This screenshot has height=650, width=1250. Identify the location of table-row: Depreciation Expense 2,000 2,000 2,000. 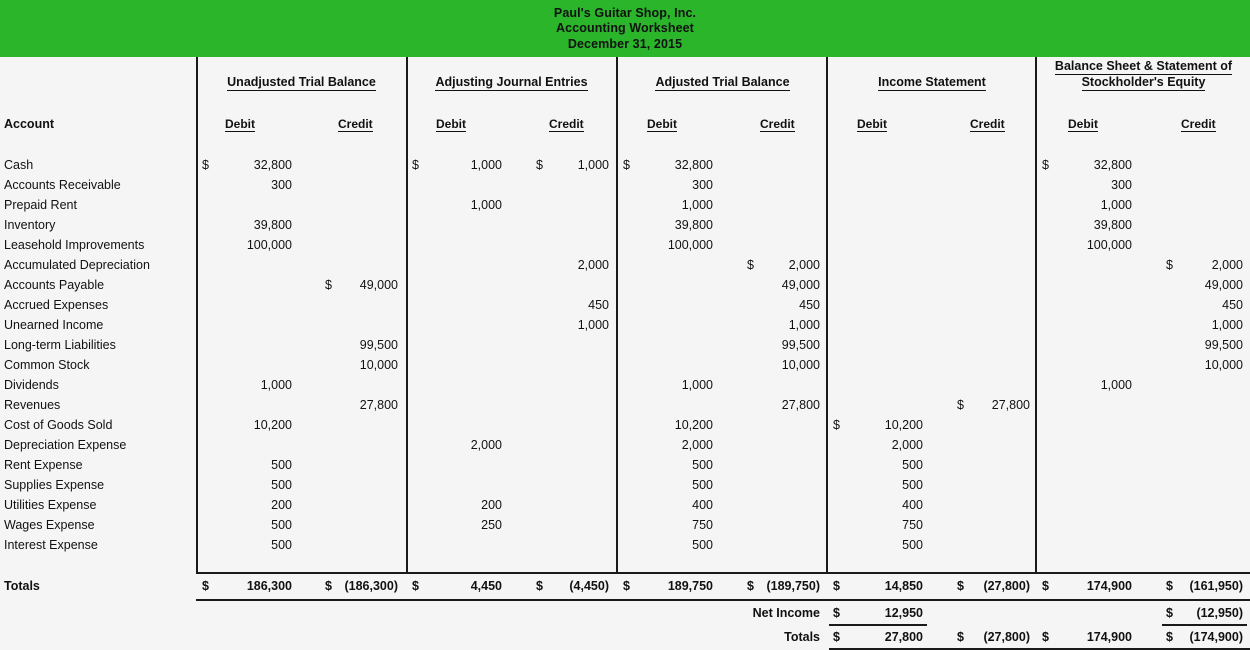
(625, 445).